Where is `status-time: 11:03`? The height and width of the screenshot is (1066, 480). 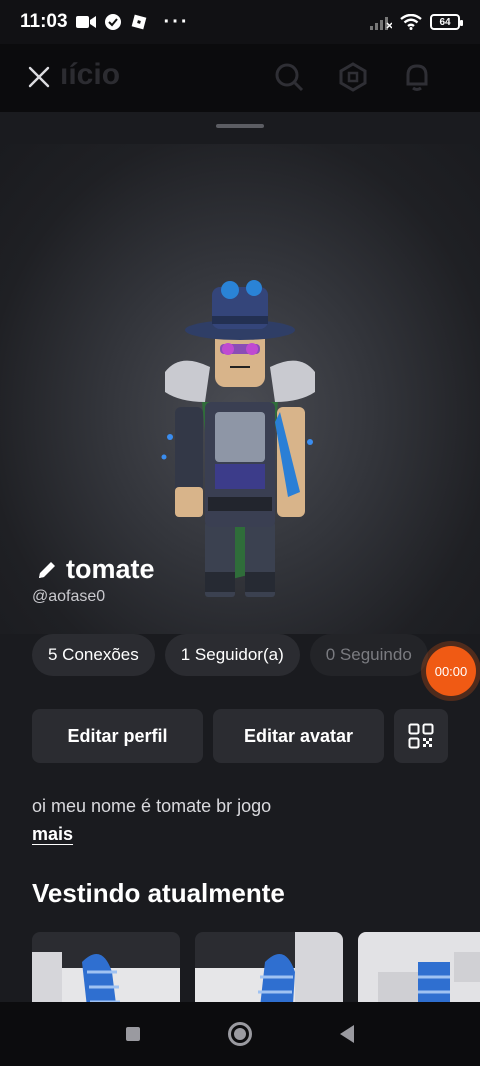 status-time: 11:03 is located at coordinates (44, 21).